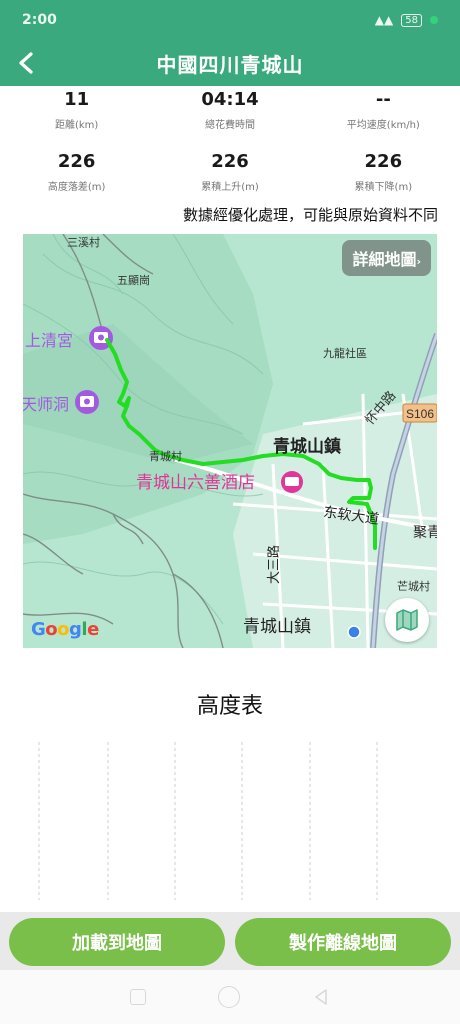 The image size is (460, 1024). What do you see at coordinates (39, 20) in the screenshot?
I see `status-time: 2:00` at bounding box center [39, 20].